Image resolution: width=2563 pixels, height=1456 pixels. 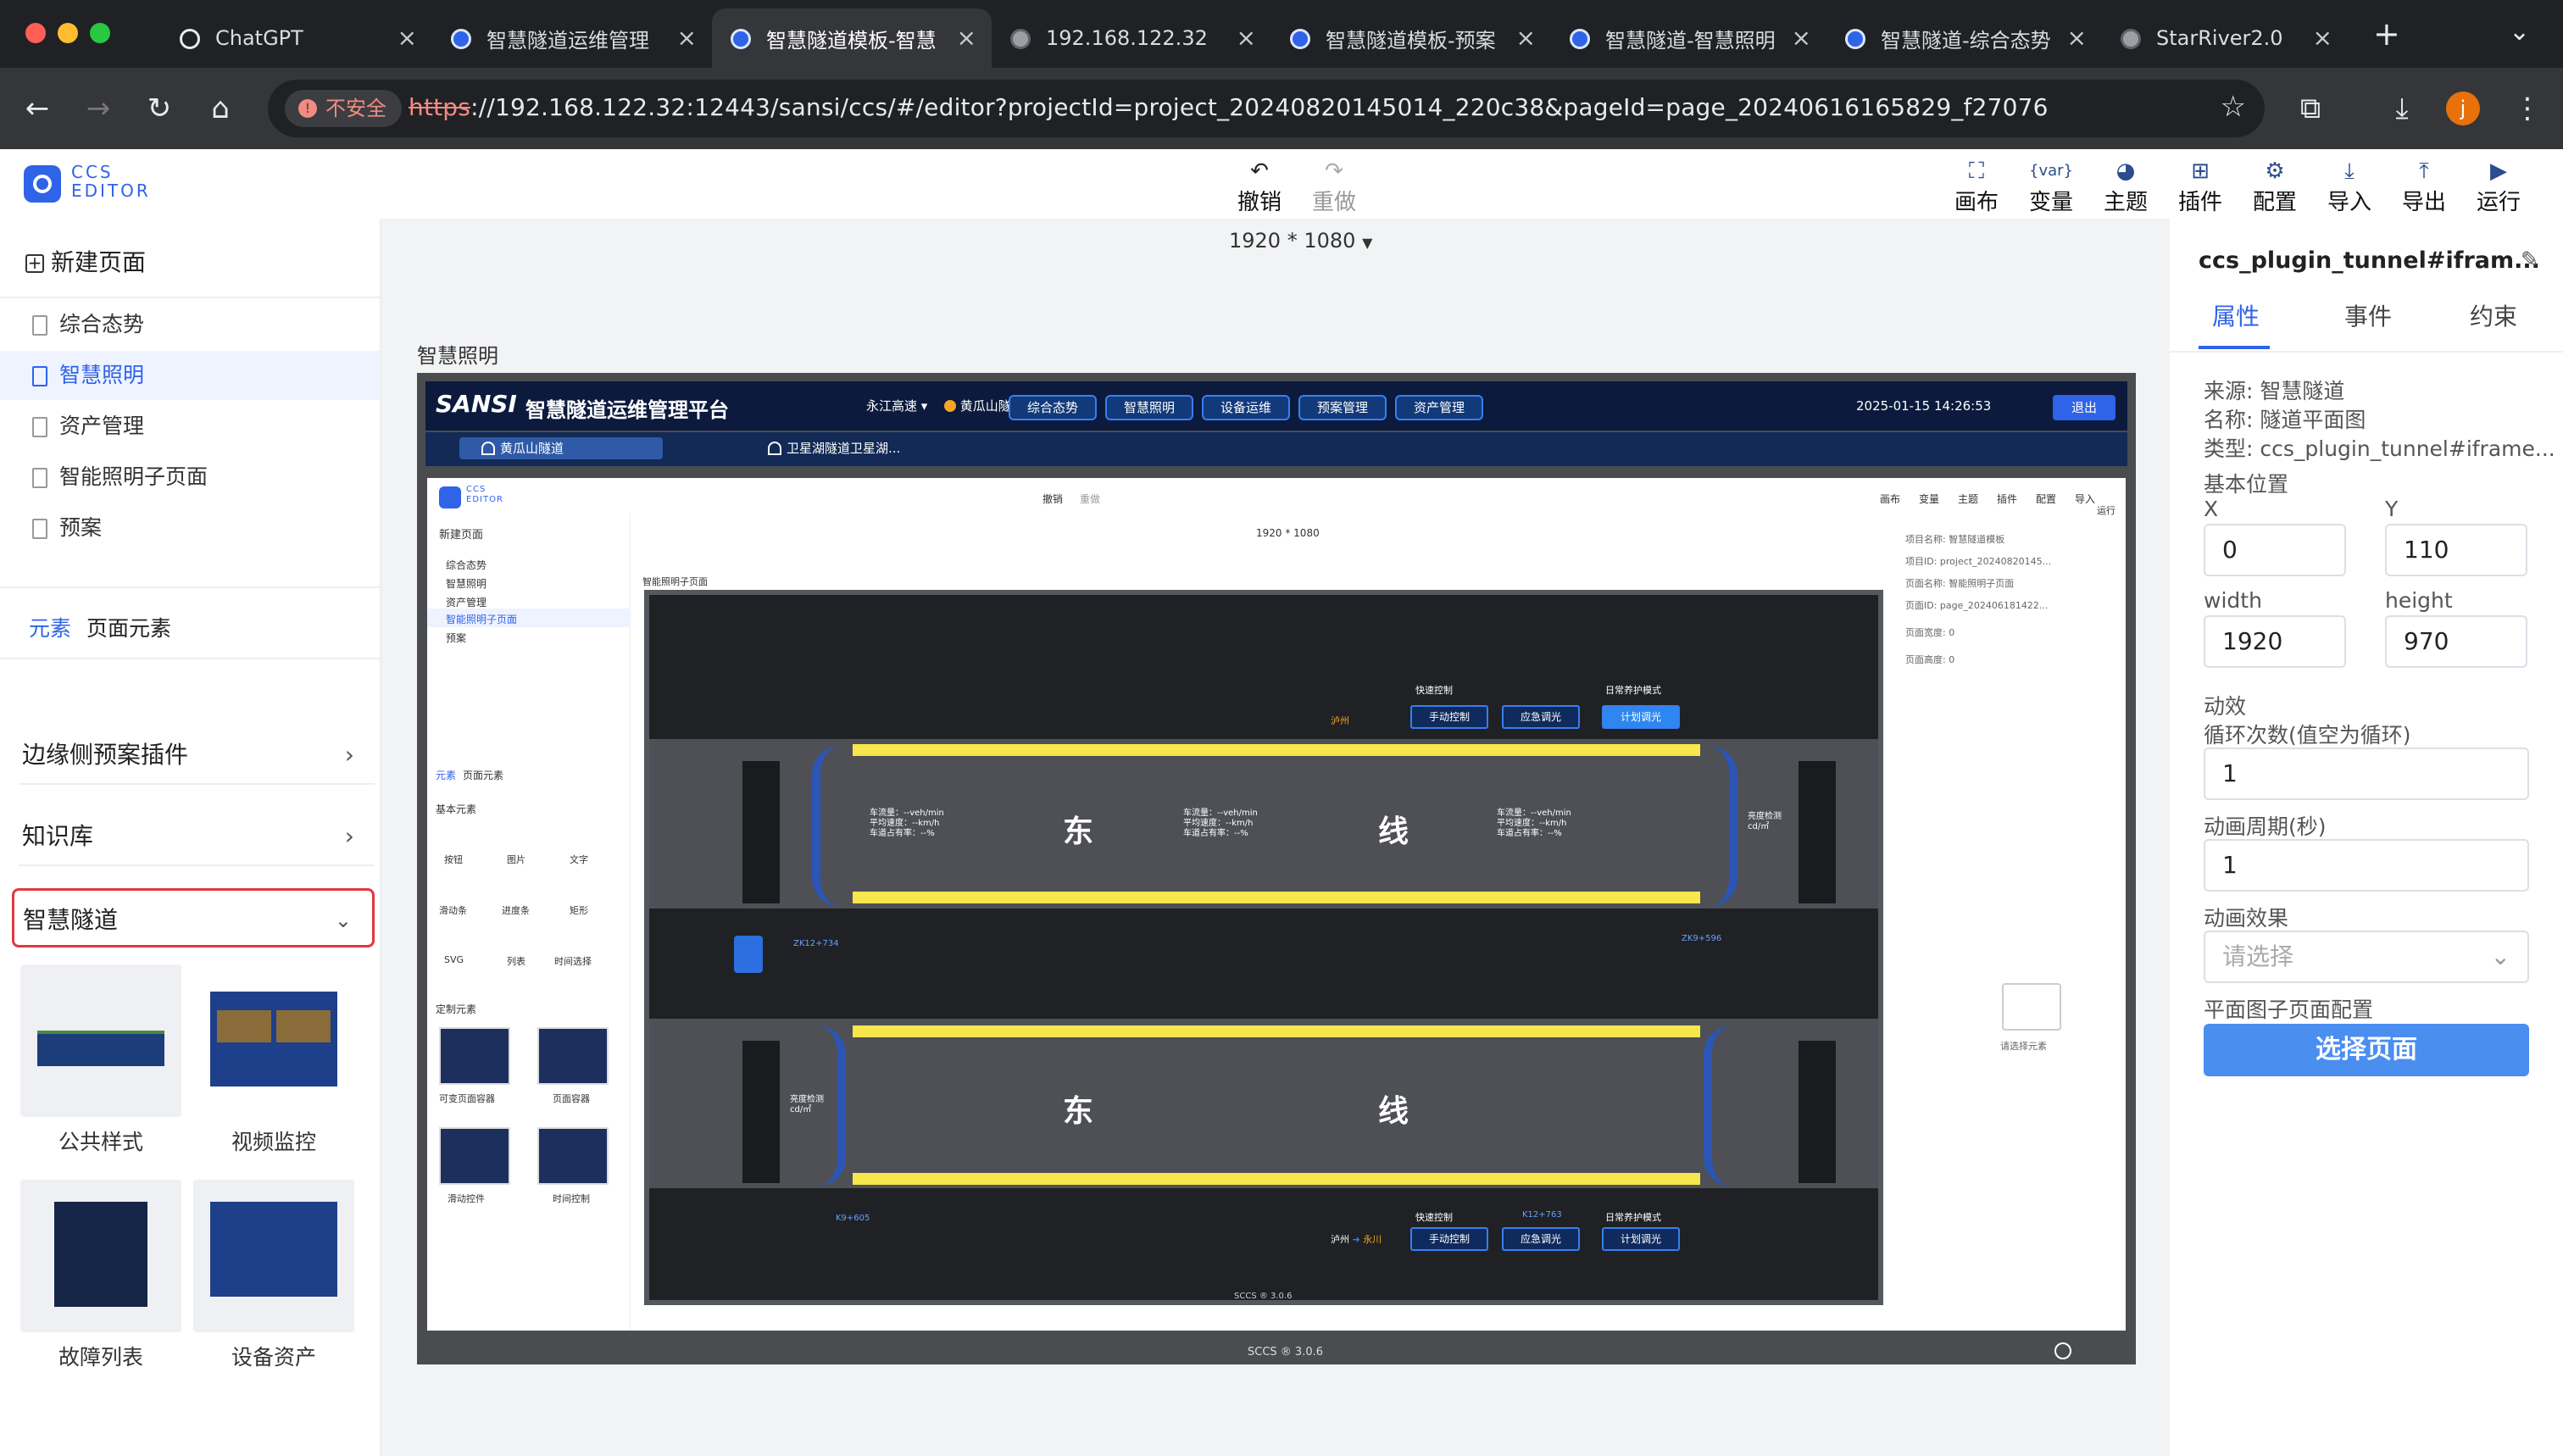 What do you see at coordinates (748, 955) in the screenshot?
I see `cabinet-device-icon` at bounding box center [748, 955].